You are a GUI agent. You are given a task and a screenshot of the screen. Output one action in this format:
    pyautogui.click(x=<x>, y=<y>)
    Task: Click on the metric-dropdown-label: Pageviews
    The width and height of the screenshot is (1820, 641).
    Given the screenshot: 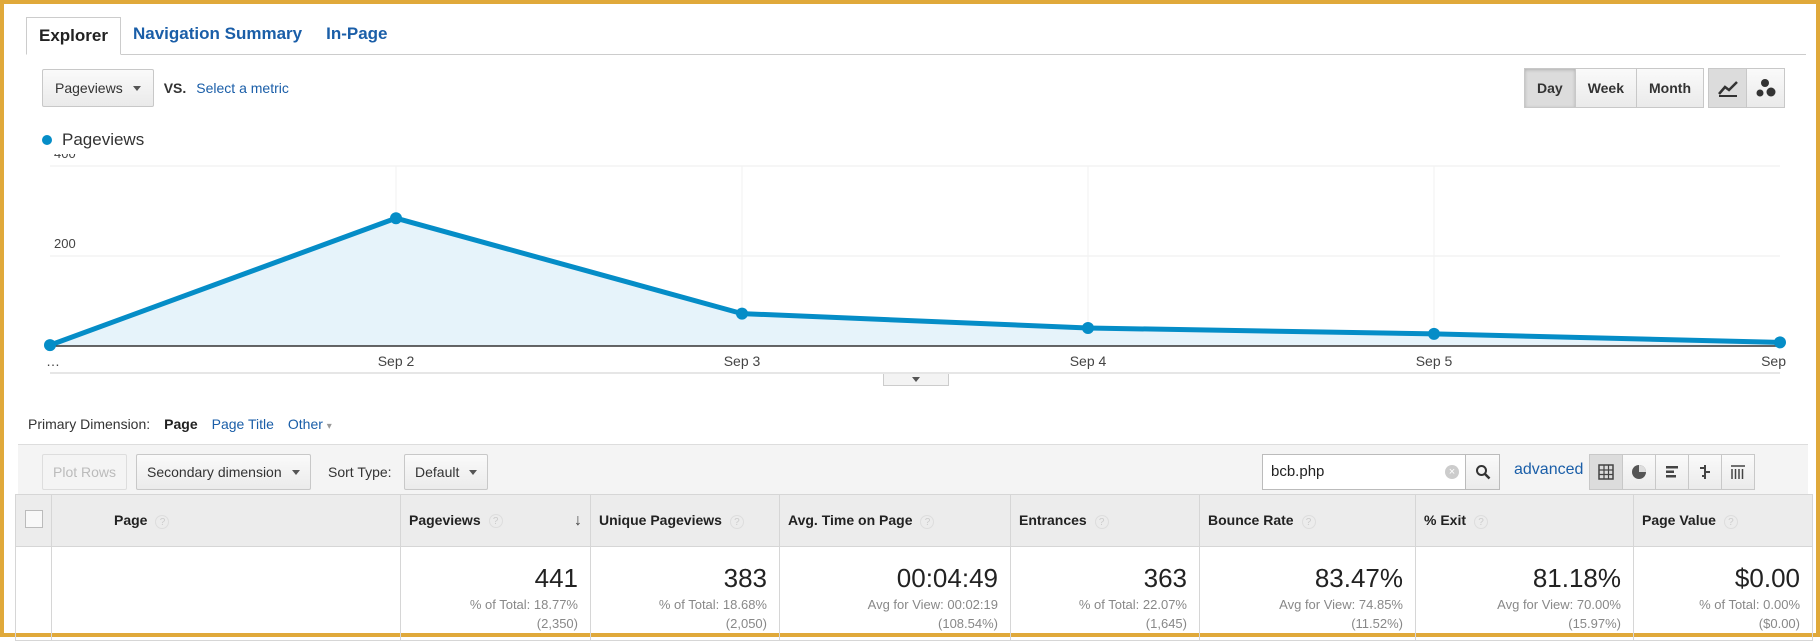 What is the action you would take?
    pyautogui.click(x=89, y=88)
    